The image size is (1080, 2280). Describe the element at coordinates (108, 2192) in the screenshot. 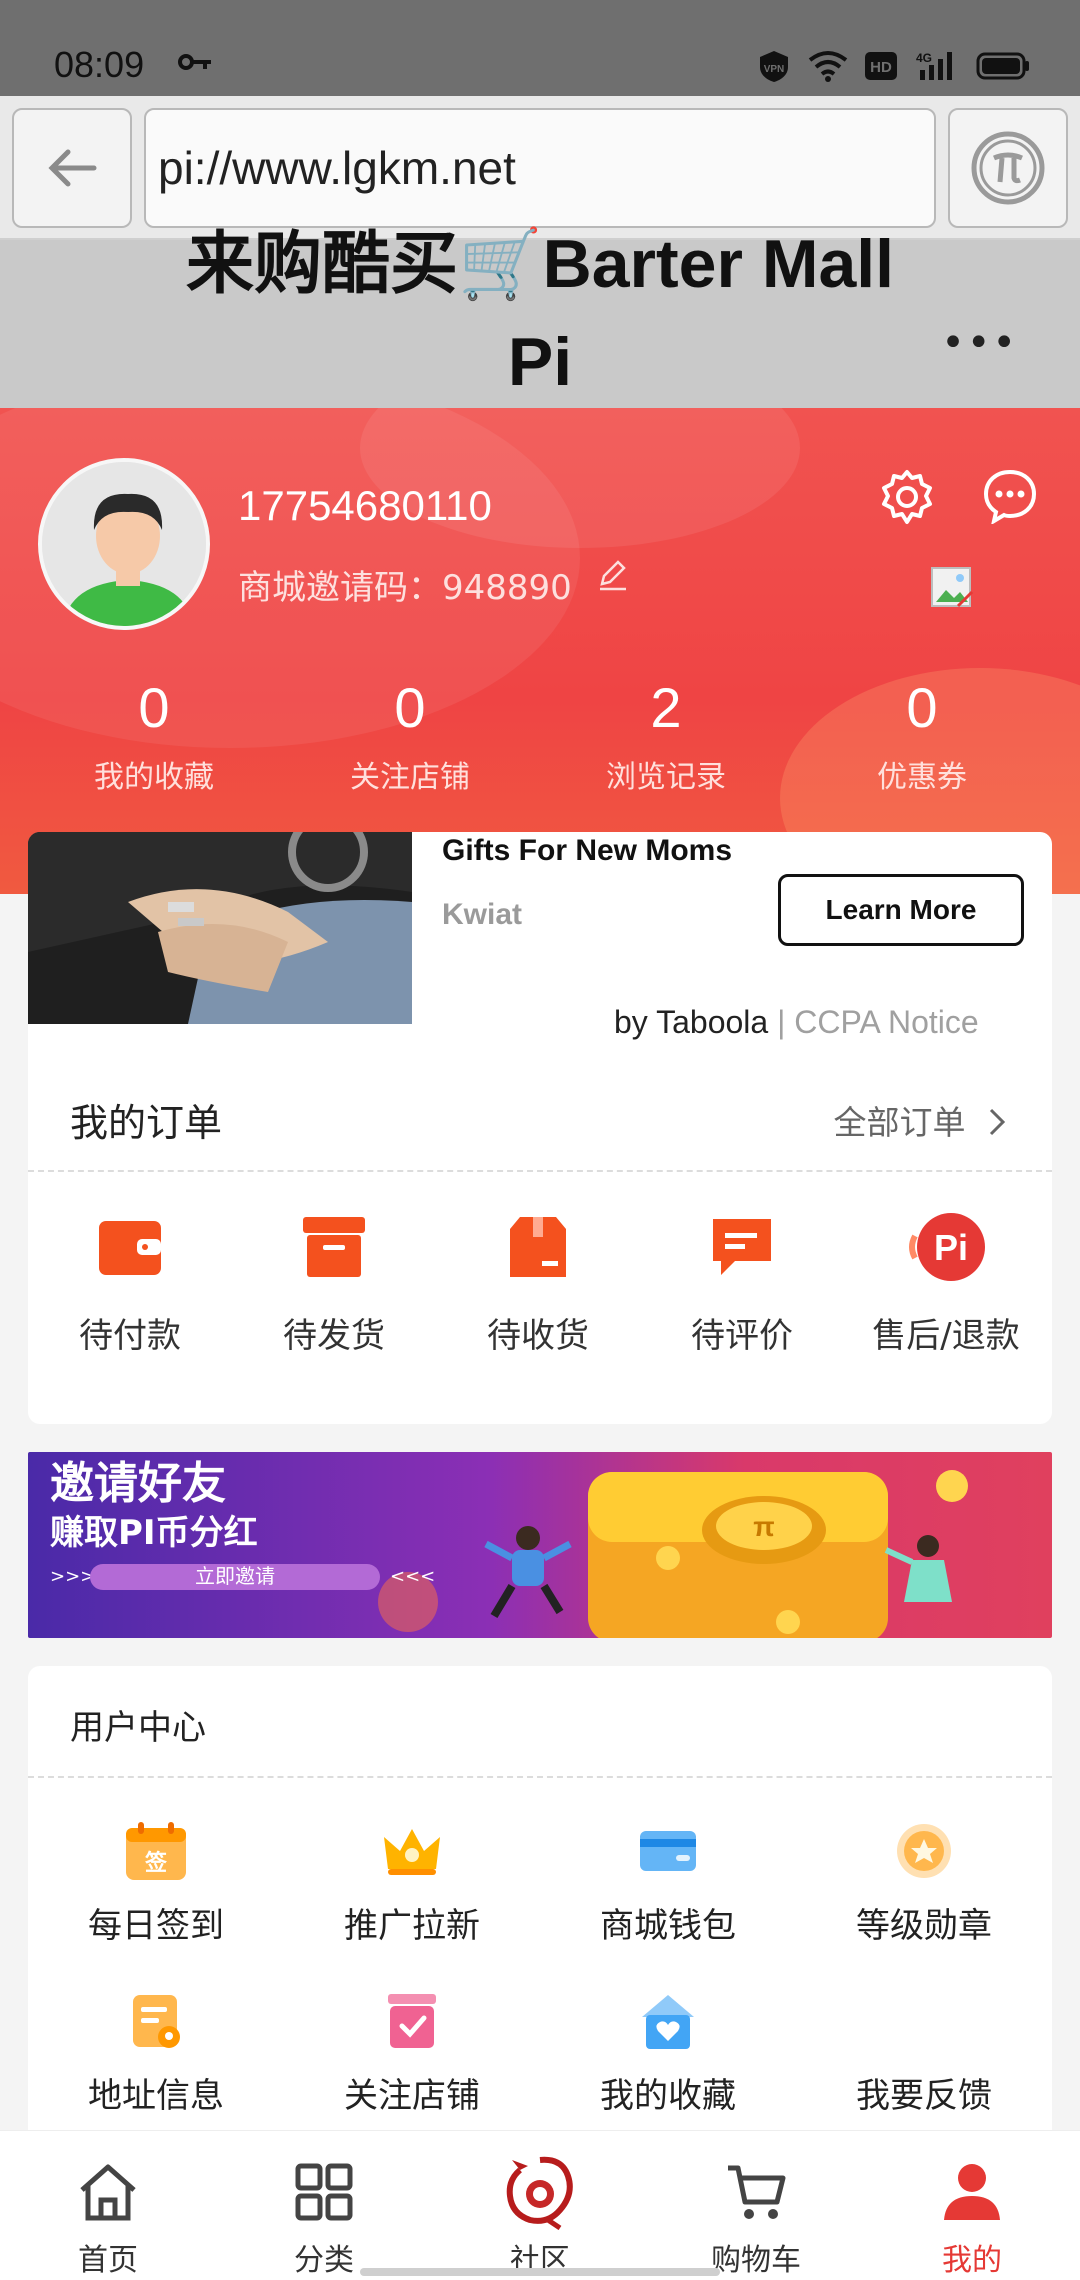

I see `home-icon` at that location.